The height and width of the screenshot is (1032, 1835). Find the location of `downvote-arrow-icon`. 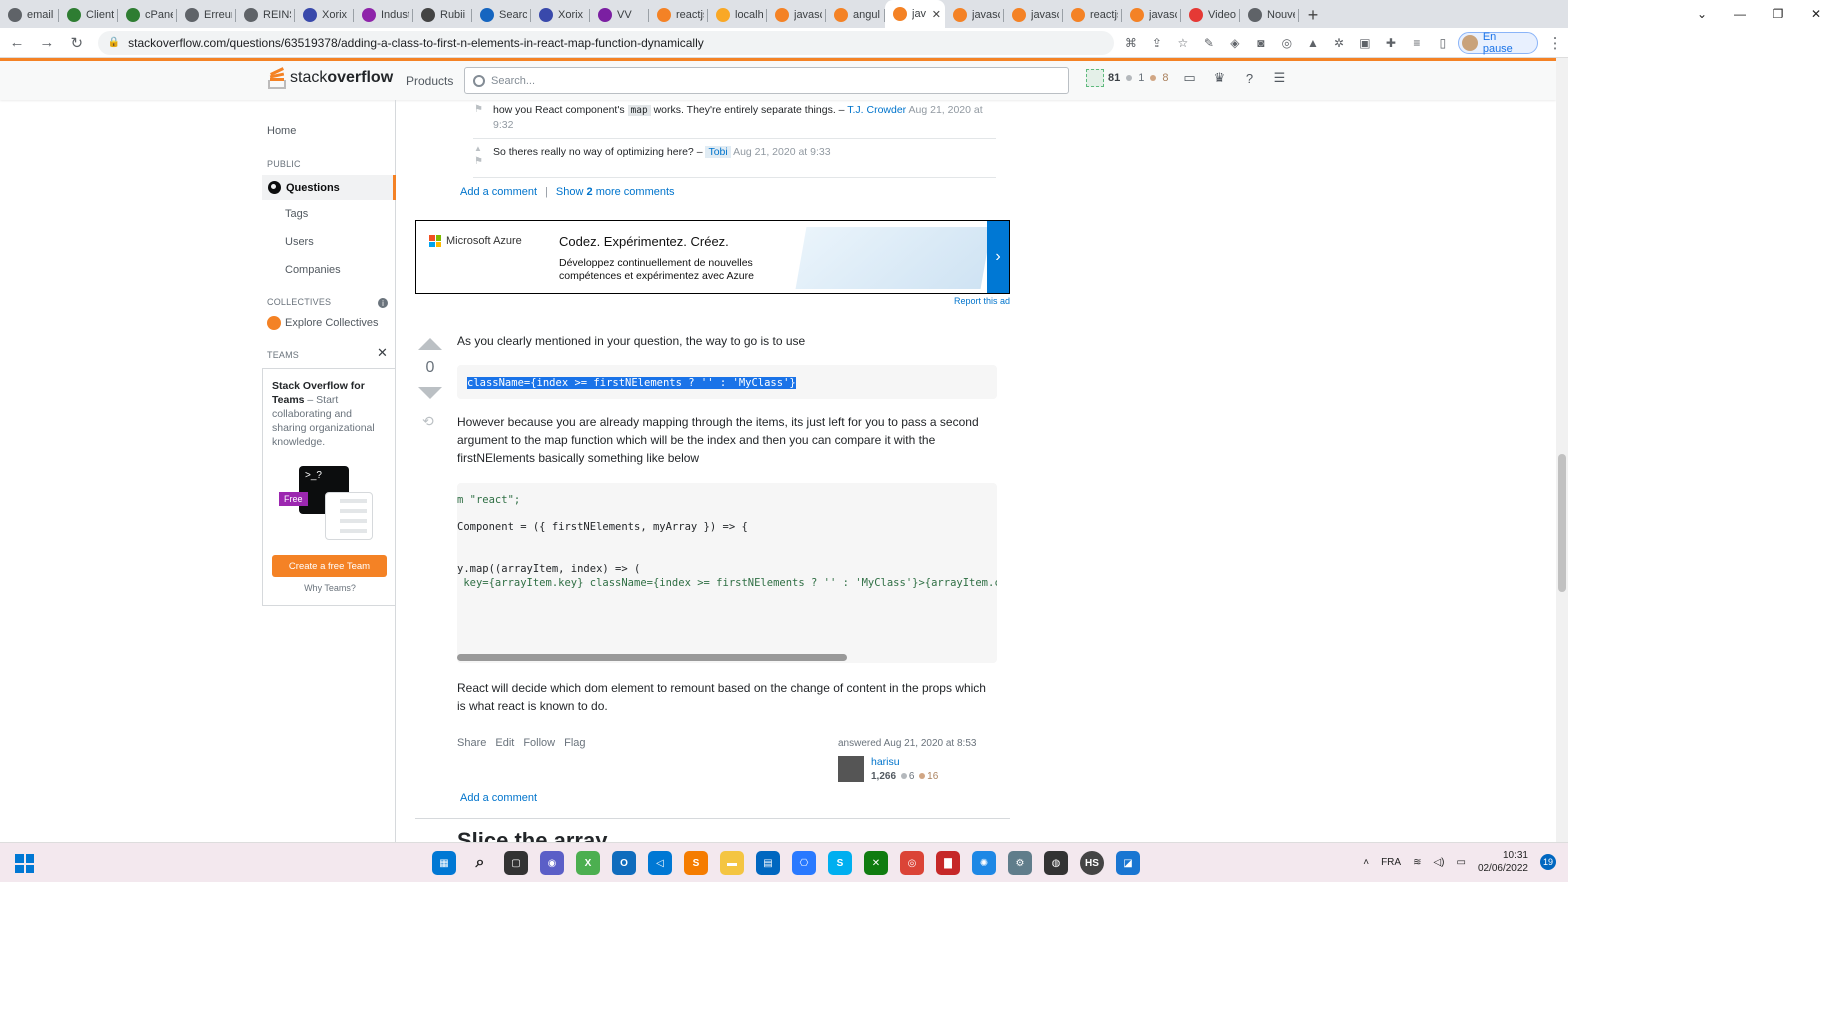

downvote-arrow-icon is located at coordinates (430, 393).